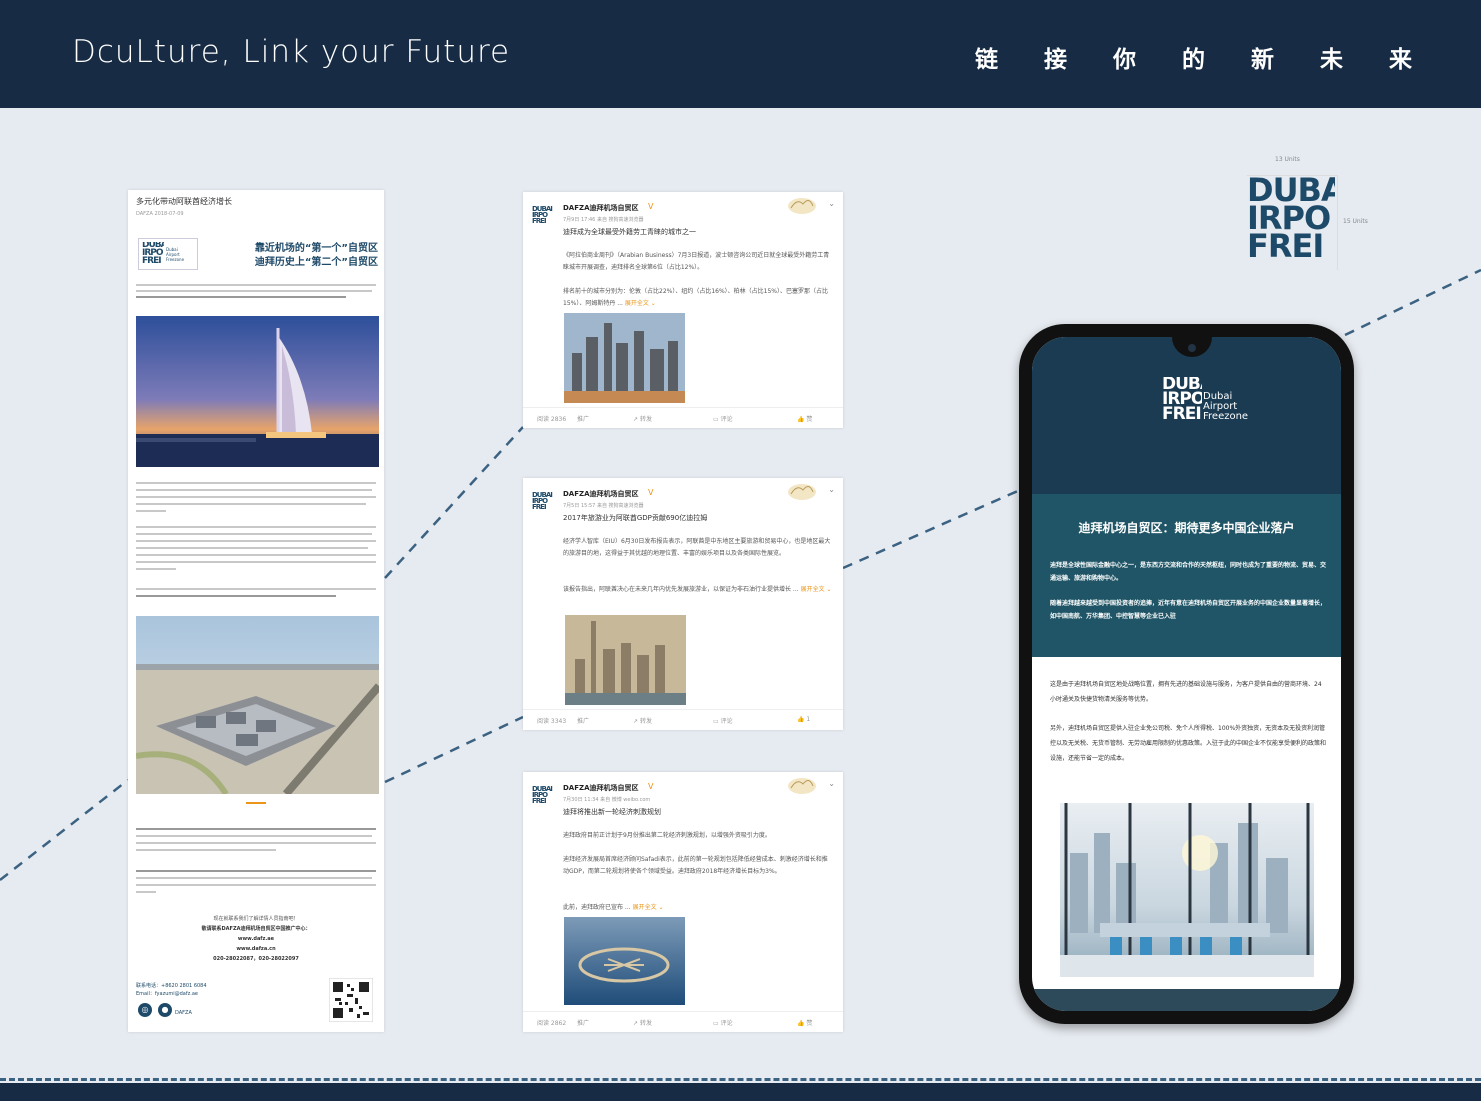 This screenshot has width=1481, height=1101. What do you see at coordinates (1287, 159) in the screenshot?
I see `units-top-label: 13 Units` at bounding box center [1287, 159].